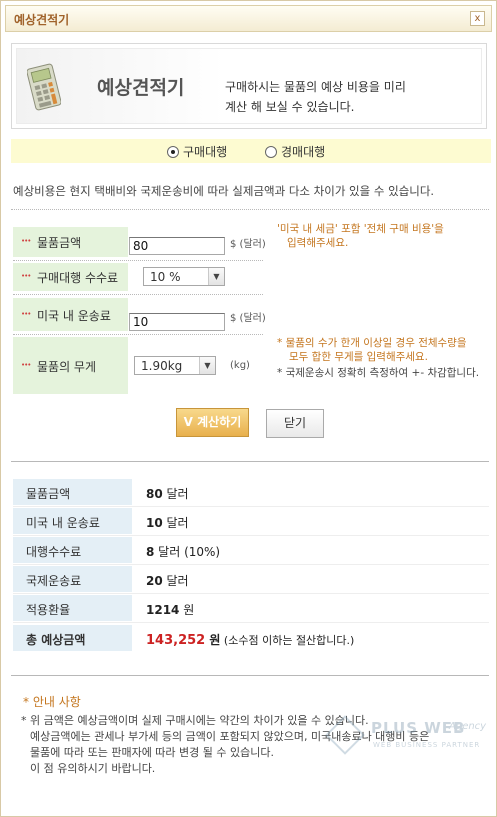 This screenshot has width=497, height=817. What do you see at coordinates (54, 552) in the screenshot?
I see `result-label: 대행수수료` at bounding box center [54, 552].